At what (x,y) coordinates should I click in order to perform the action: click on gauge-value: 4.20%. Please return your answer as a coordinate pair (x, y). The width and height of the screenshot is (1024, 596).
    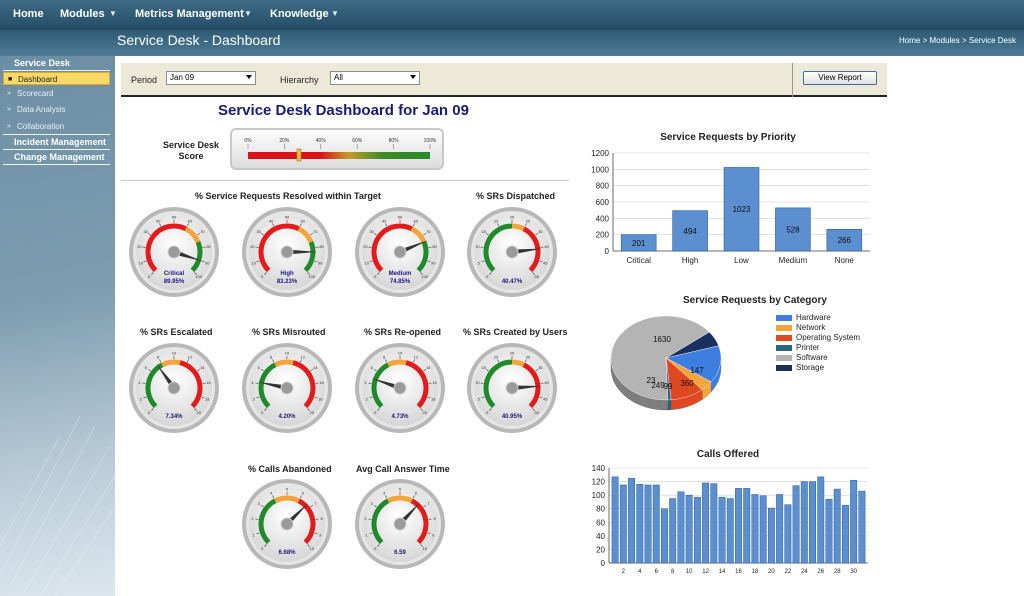
    Looking at the image, I should click on (287, 417).